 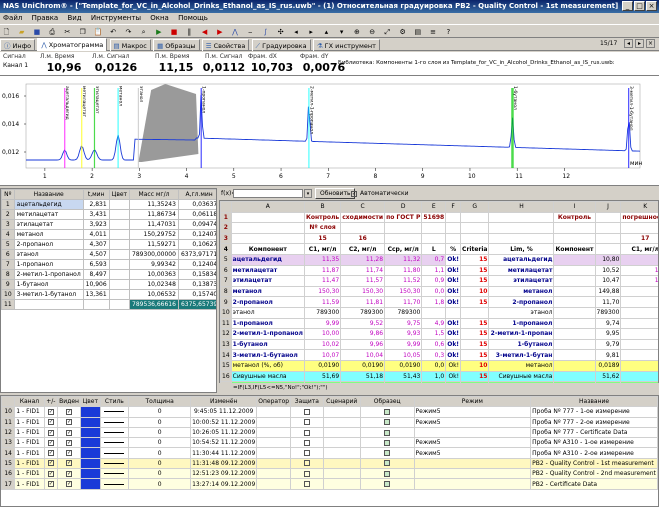 I want to click on sheet-cell: 150,30, so click(x=322, y=291).